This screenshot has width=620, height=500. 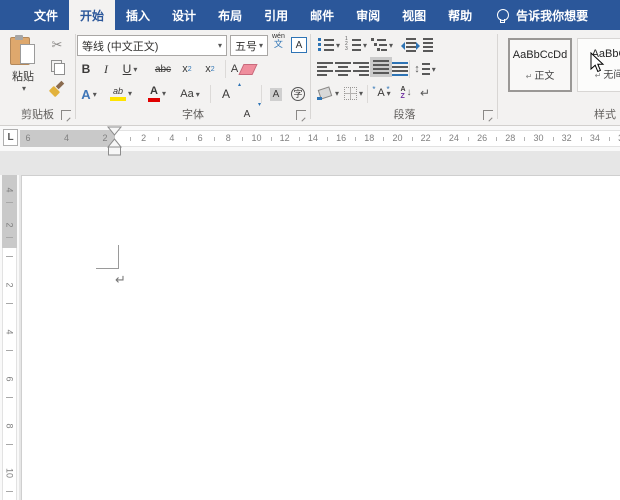 What do you see at coordinates (406, 93) in the screenshot?
I see `sort-button: AZ ↓` at bounding box center [406, 93].